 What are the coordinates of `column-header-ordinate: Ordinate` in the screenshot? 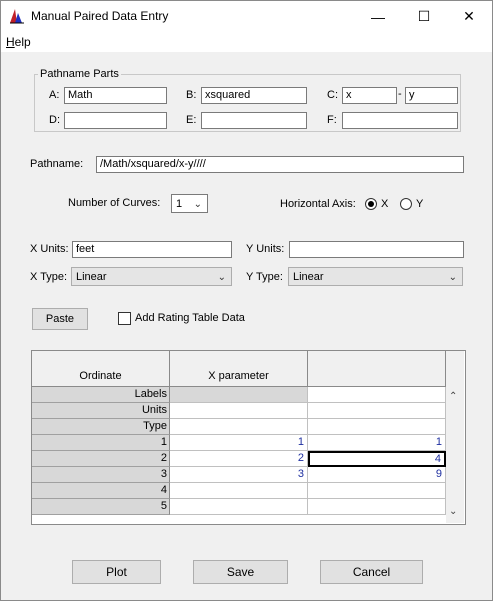 It's located at (101, 369).